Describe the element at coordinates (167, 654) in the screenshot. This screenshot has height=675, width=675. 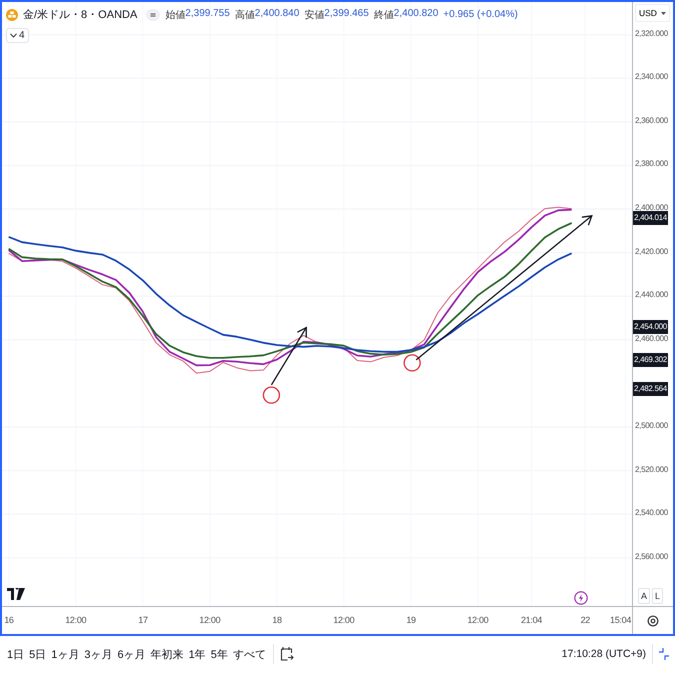
I see `range-button: 年初来` at that location.